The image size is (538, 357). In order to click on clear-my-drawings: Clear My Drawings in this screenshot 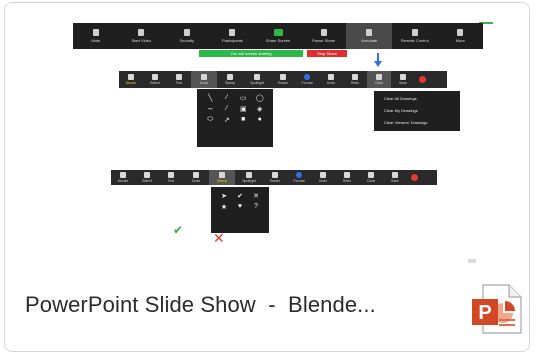, I will do `click(417, 111)`.